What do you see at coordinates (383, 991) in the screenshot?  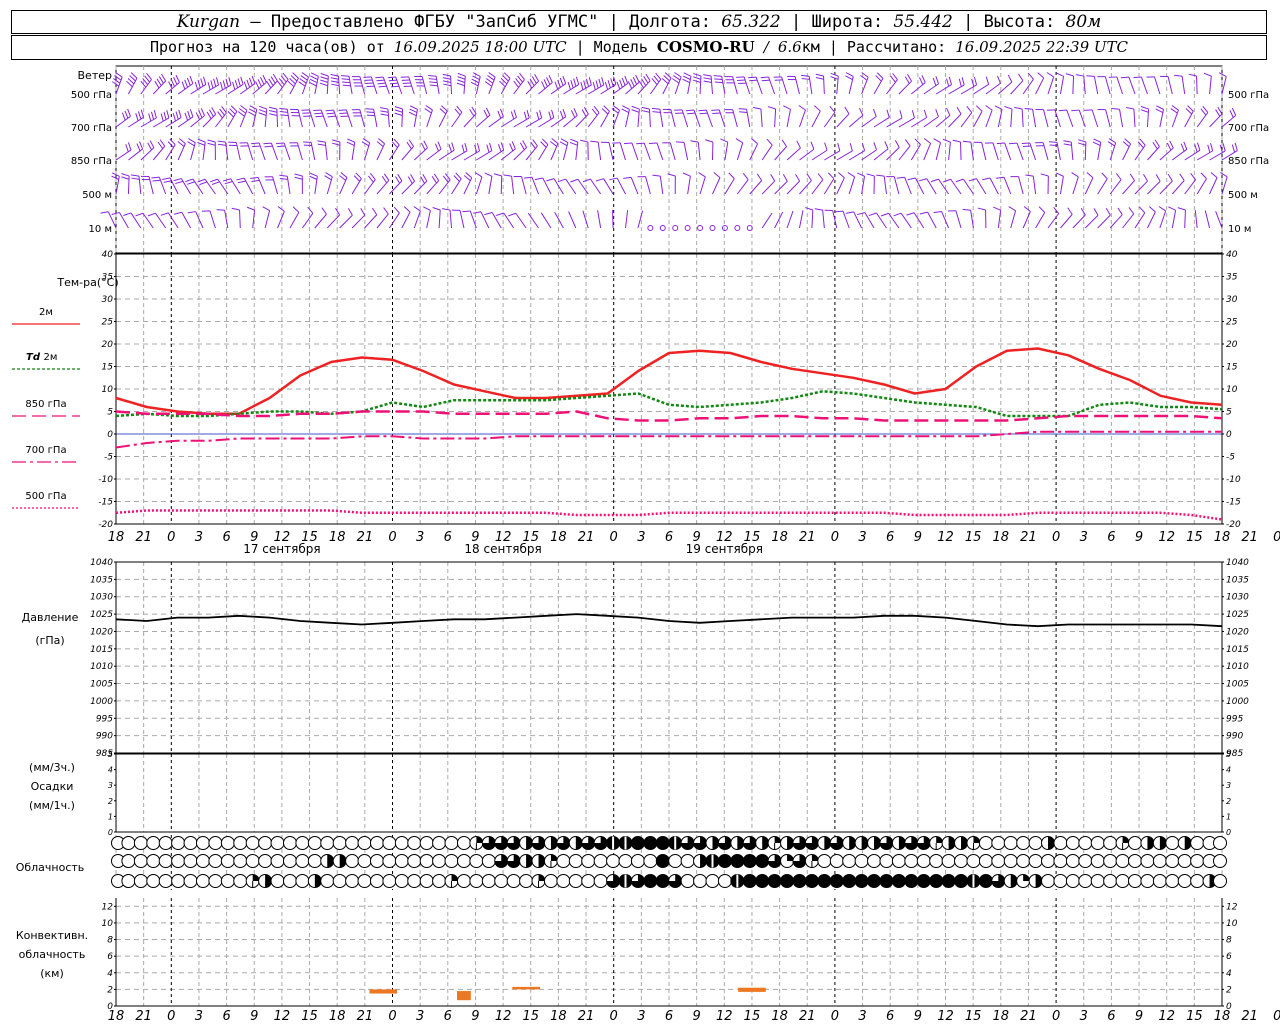 I see `convective-cloud-bar` at bounding box center [383, 991].